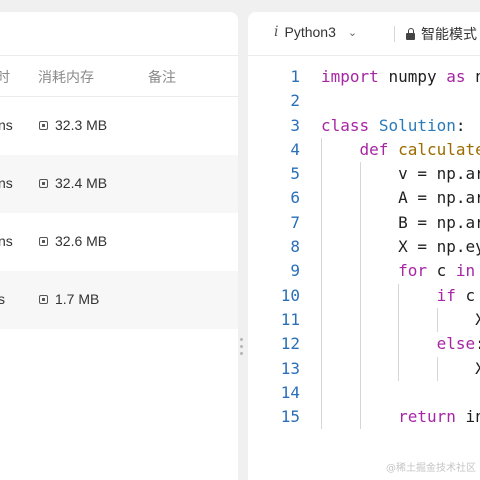 This screenshot has width=480, height=480. What do you see at coordinates (290, 295) in the screenshot?
I see `line-number: 10` at bounding box center [290, 295].